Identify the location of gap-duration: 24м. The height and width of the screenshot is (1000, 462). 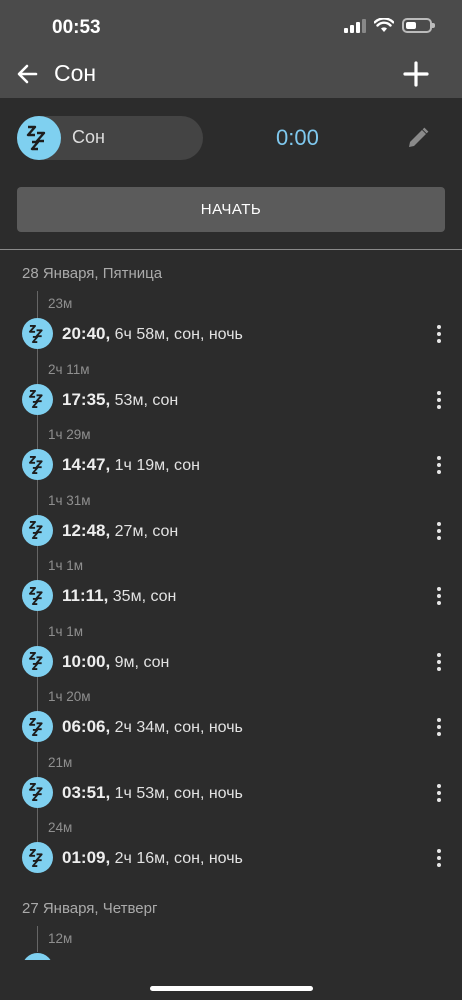
(60, 827).